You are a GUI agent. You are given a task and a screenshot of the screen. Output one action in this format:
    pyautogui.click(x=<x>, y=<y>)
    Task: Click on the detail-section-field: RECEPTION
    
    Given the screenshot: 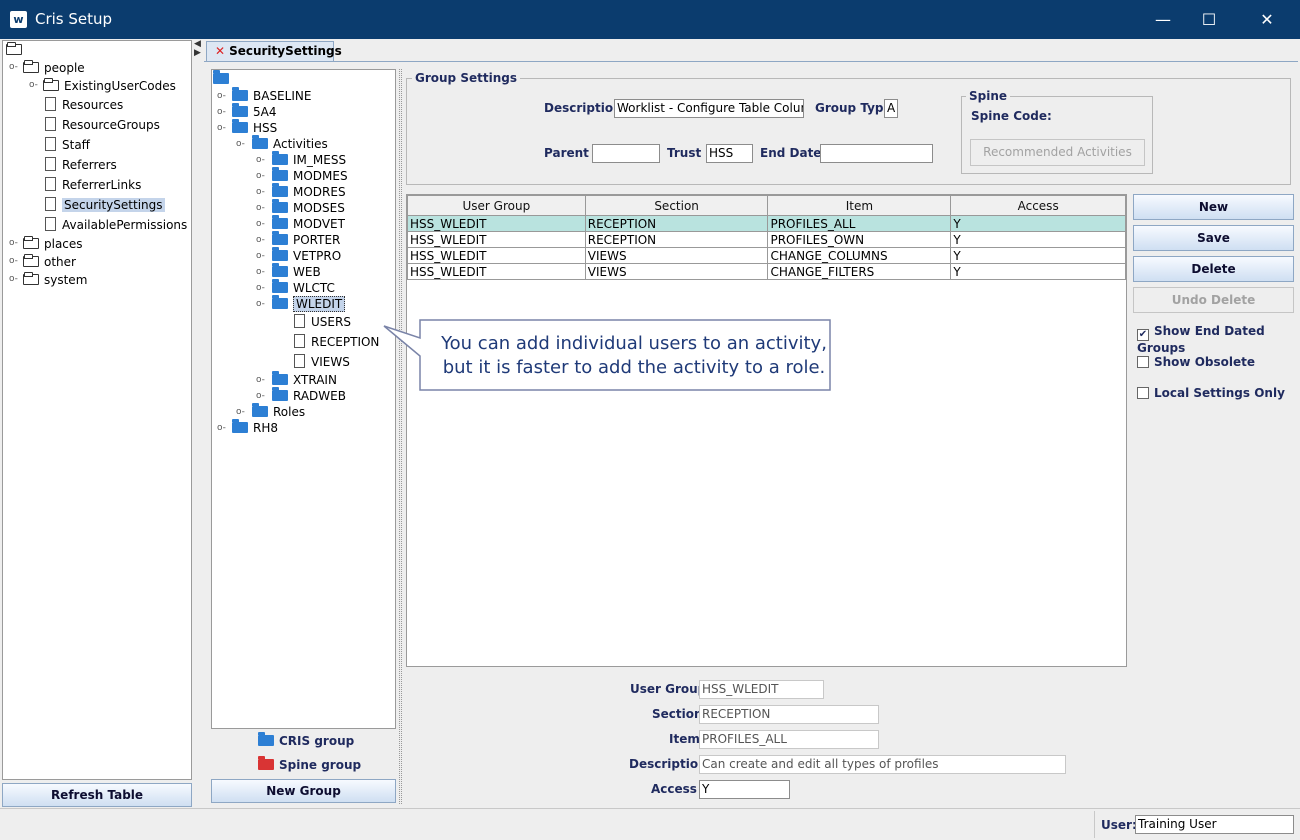 What is the action you would take?
    pyautogui.click(x=789, y=714)
    